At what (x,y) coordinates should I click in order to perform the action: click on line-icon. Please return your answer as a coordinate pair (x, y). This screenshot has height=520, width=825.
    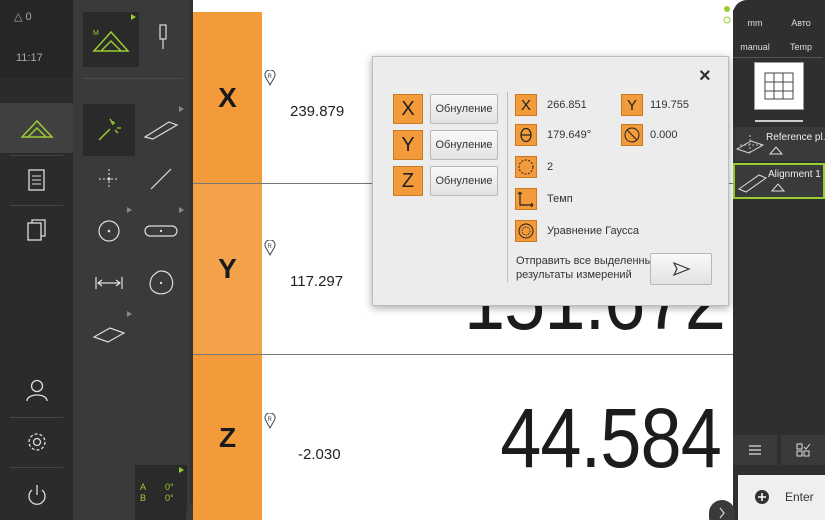
    Looking at the image, I should click on (161, 179).